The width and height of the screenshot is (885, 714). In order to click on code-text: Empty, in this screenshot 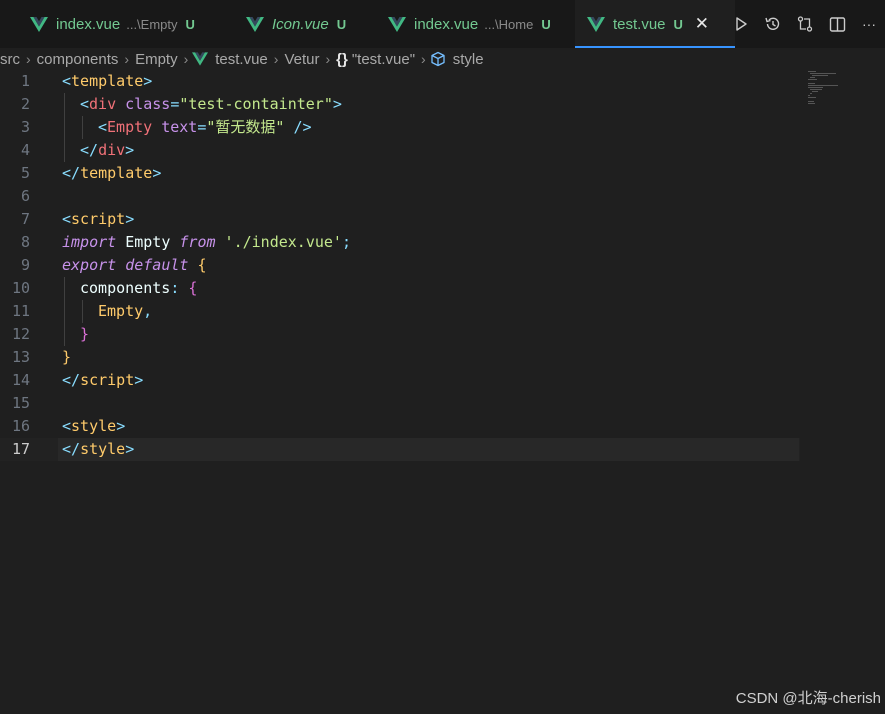, I will do `click(125, 311)`.